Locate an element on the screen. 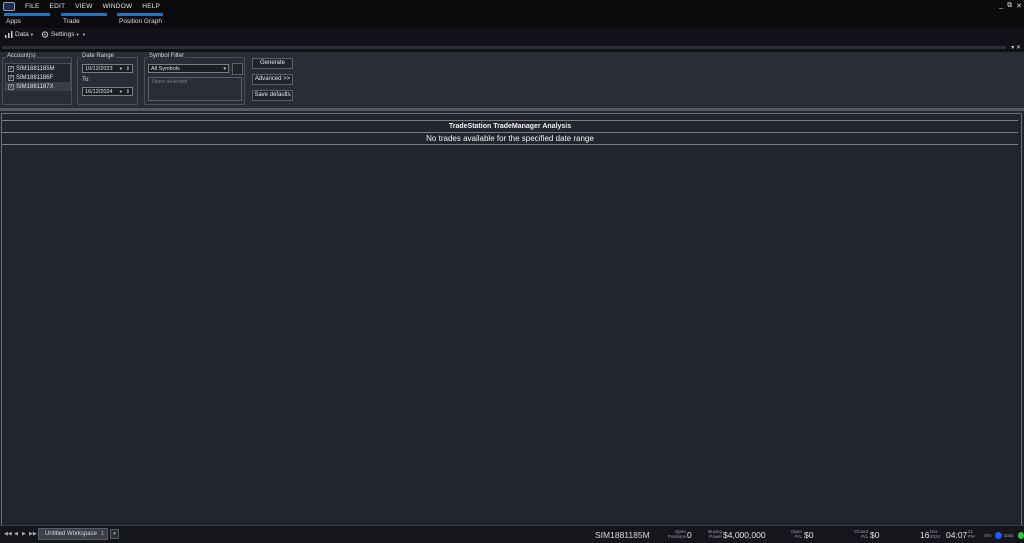  status-seconds: 21 PM is located at coordinates (973, 534).